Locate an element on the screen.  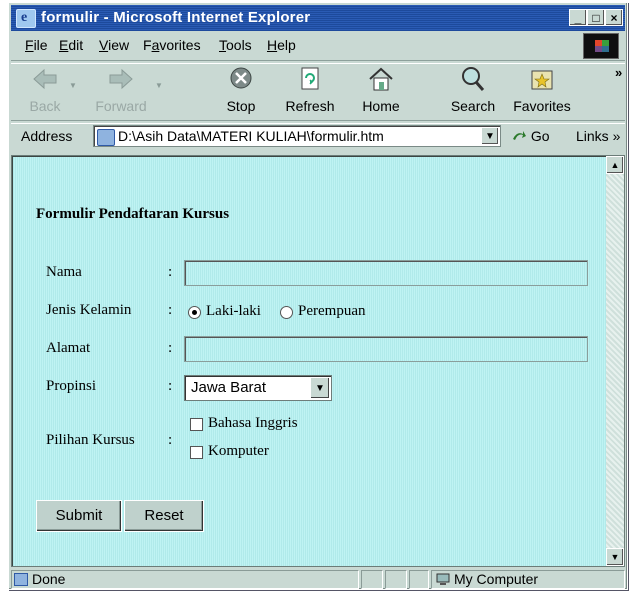
status-bar: Done My Computer is located at coordinates (318, 579).